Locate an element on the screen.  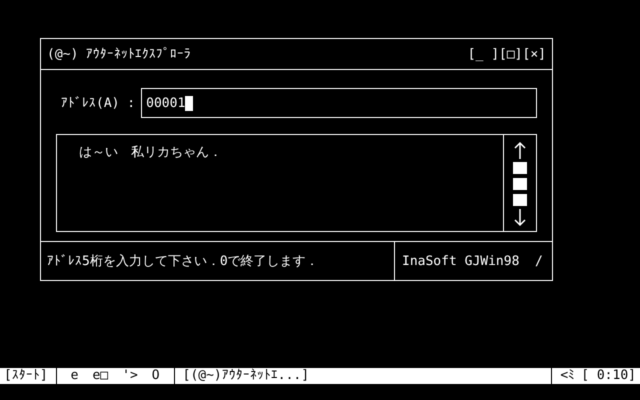
quick-launch-icon: '> is located at coordinates (130, 376).